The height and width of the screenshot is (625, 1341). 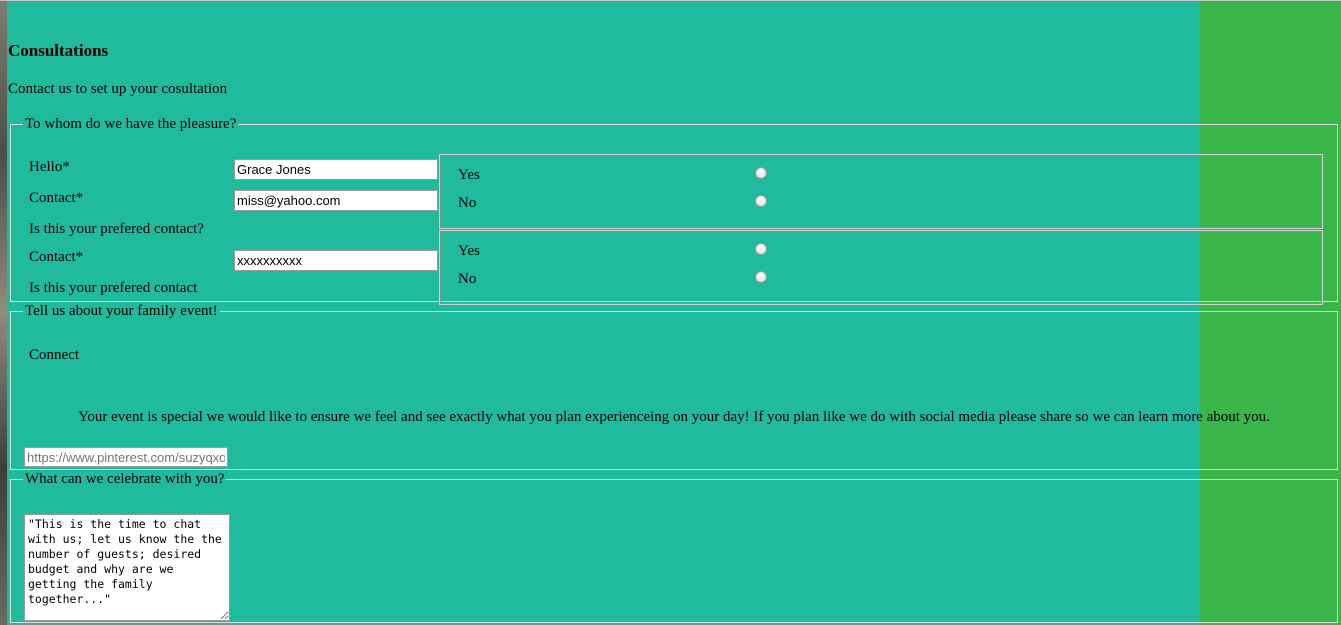 What do you see at coordinates (761, 277) in the screenshot?
I see `phone-pref-no-radio` at bounding box center [761, 277].